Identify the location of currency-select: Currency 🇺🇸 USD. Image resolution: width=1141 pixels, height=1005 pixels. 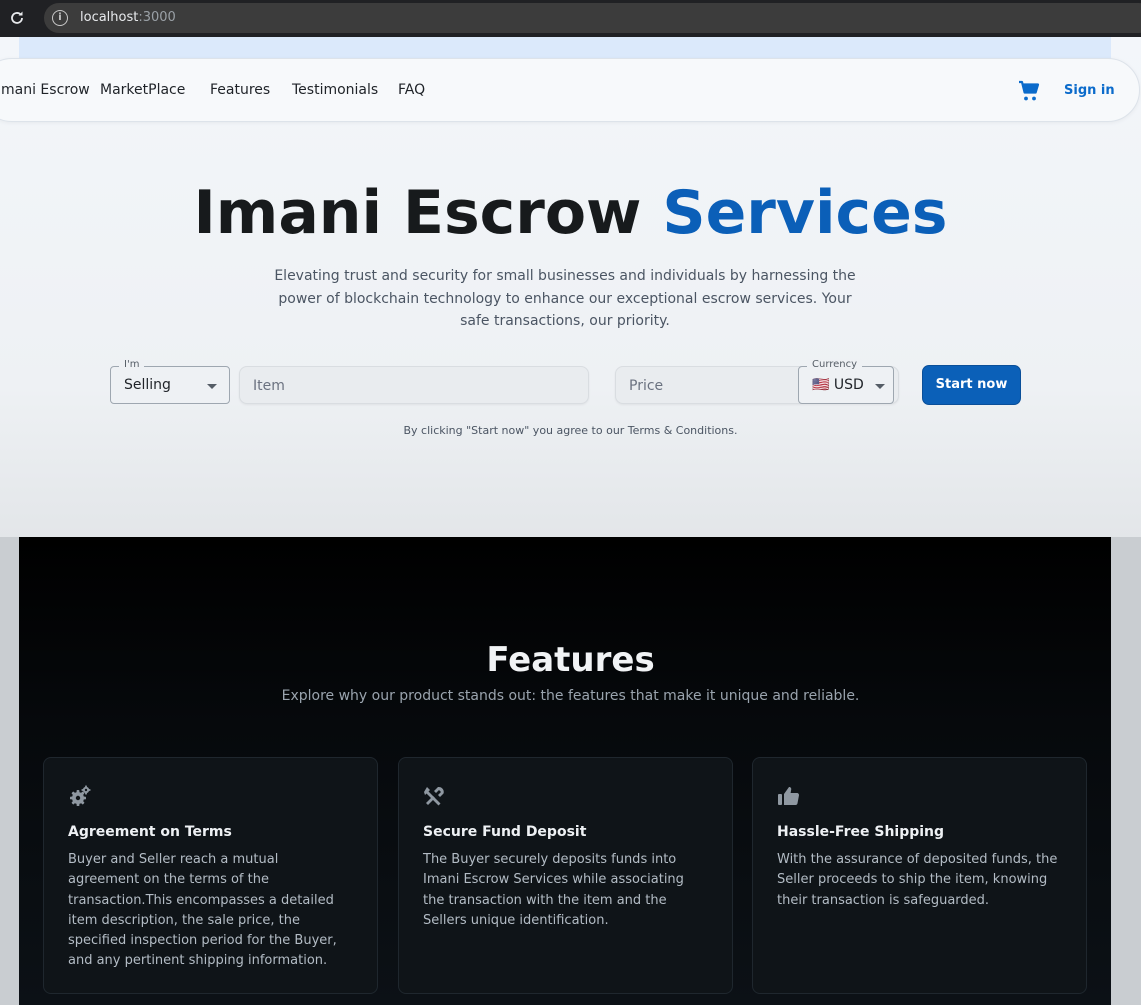
(846, 381).